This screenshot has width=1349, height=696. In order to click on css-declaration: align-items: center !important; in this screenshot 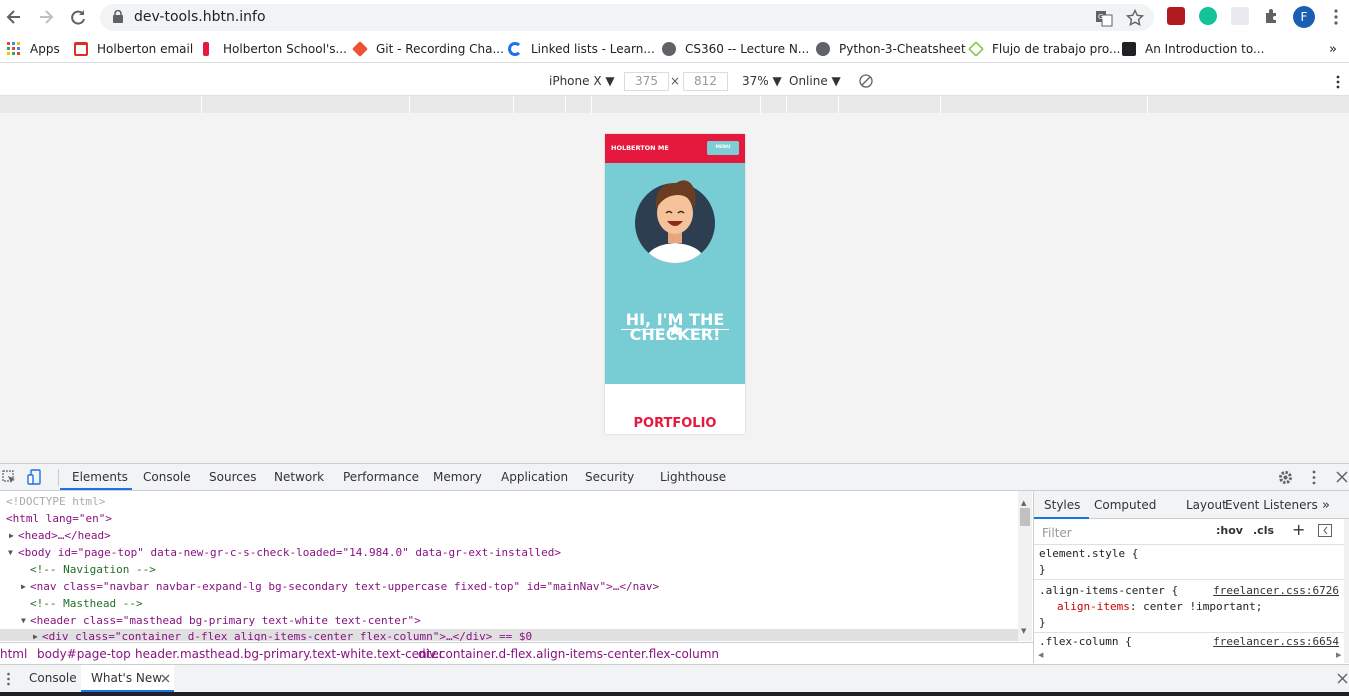, I will do `click(1159, 606)`.